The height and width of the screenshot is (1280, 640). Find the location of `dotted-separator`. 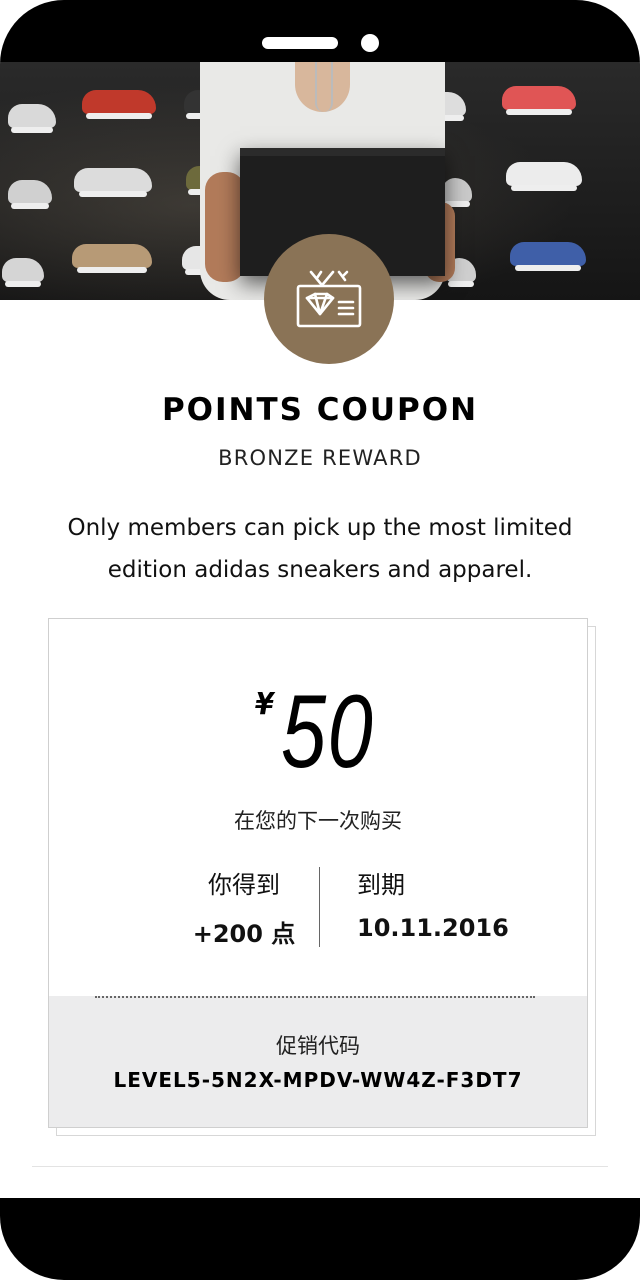

dotted-separator is located at coordinates (315, 997).